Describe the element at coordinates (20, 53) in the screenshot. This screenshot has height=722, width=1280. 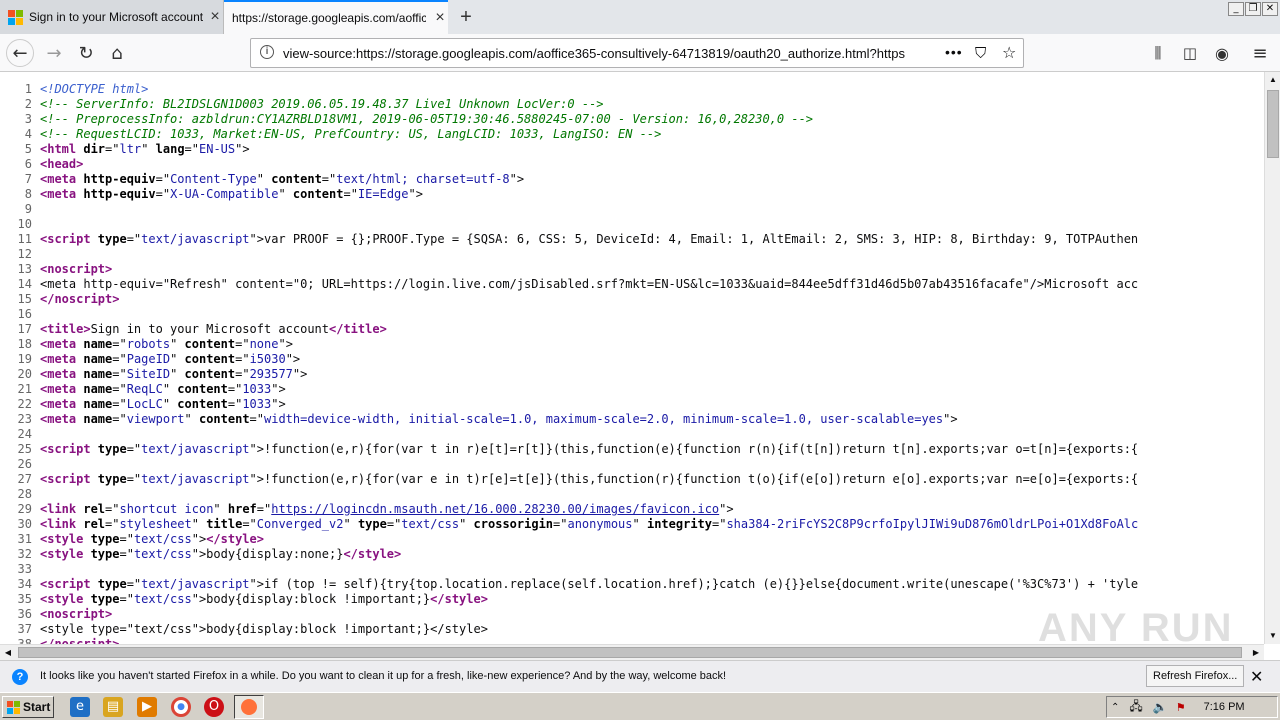
I see `back-icon: ←` at that location.